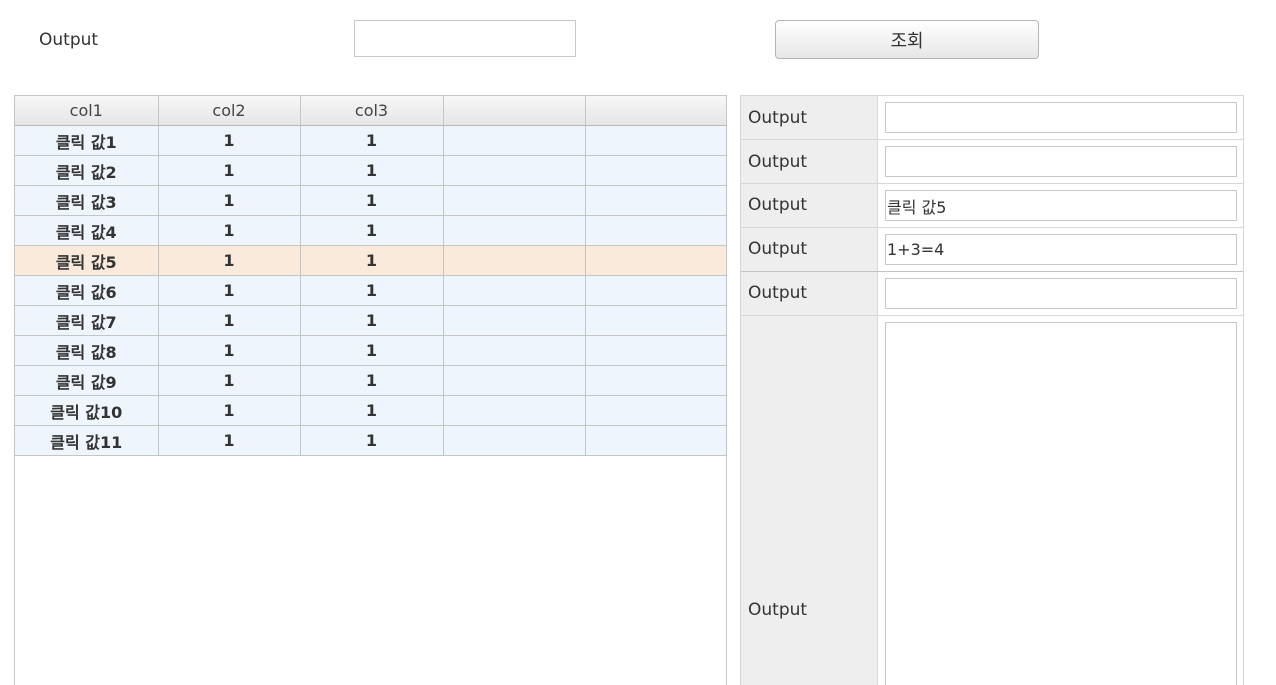 The height and width of the screenshot is (685, 1276). I want to click on table-row: 클릭 값9 1 1, so click(370, 380).